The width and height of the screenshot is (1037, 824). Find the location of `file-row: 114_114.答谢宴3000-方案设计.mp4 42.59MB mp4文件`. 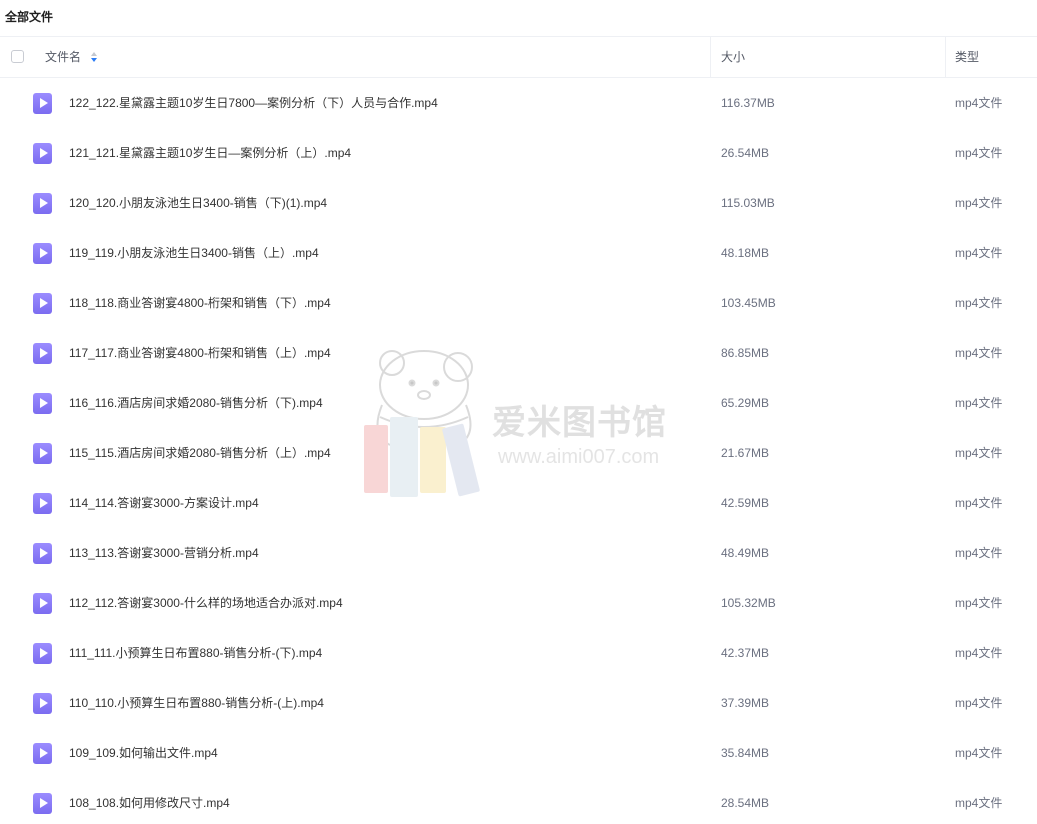

file-row: 114_114.答谢宴3000-方案设计.mp4 42.59MB mp4文件 is located at coordinates (518, 503).